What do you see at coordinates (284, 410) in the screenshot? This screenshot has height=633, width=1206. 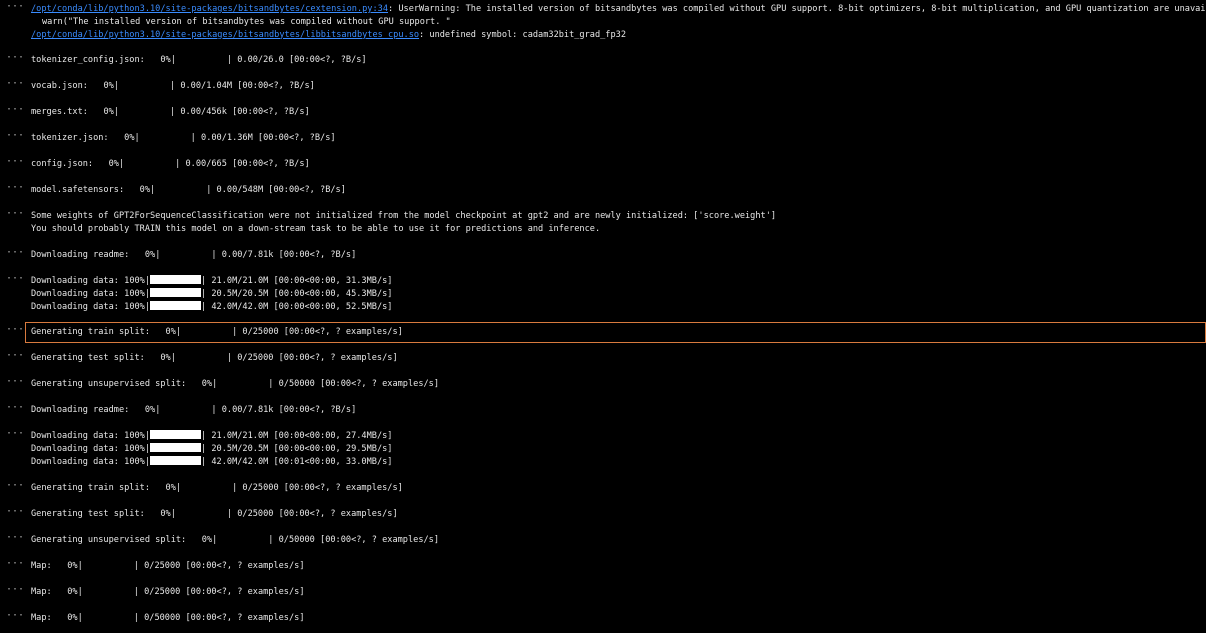 I see `progress-stats: | 0.00/7.81k [00:00<?, ?B/s]` at bounding box center [284, 410].